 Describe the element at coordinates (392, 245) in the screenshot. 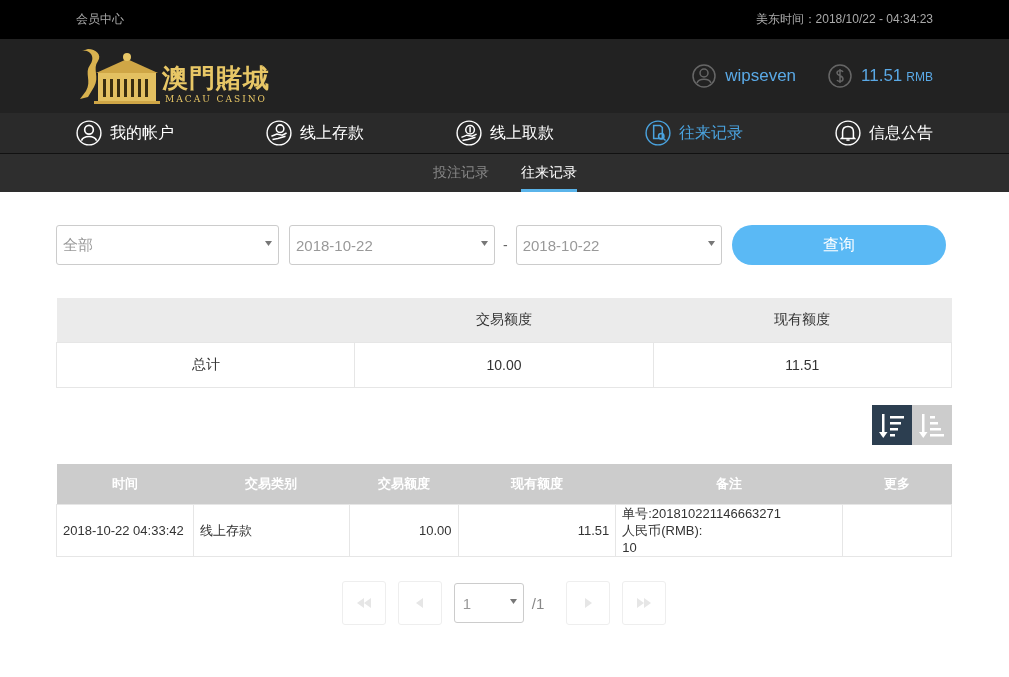

I see `start-date-dropdown: 2018-10-22` at that location.